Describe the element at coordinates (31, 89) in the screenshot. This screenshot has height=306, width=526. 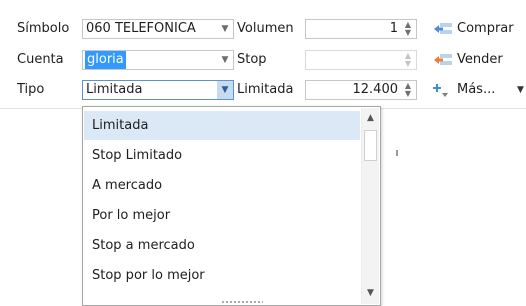
I see `tipo-label: Tipo` at that location.